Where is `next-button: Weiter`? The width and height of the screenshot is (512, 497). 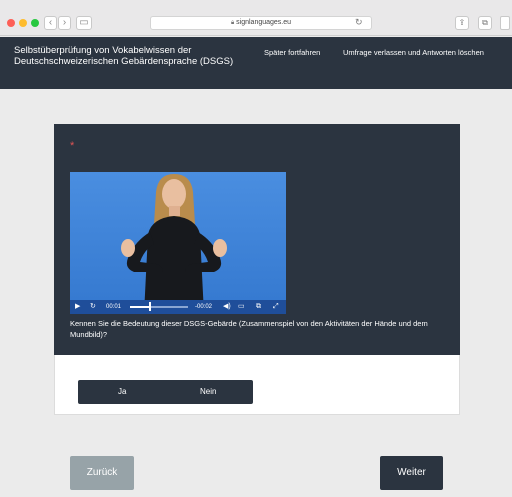 next-button: Weiter is located at coordinates (411, 473).